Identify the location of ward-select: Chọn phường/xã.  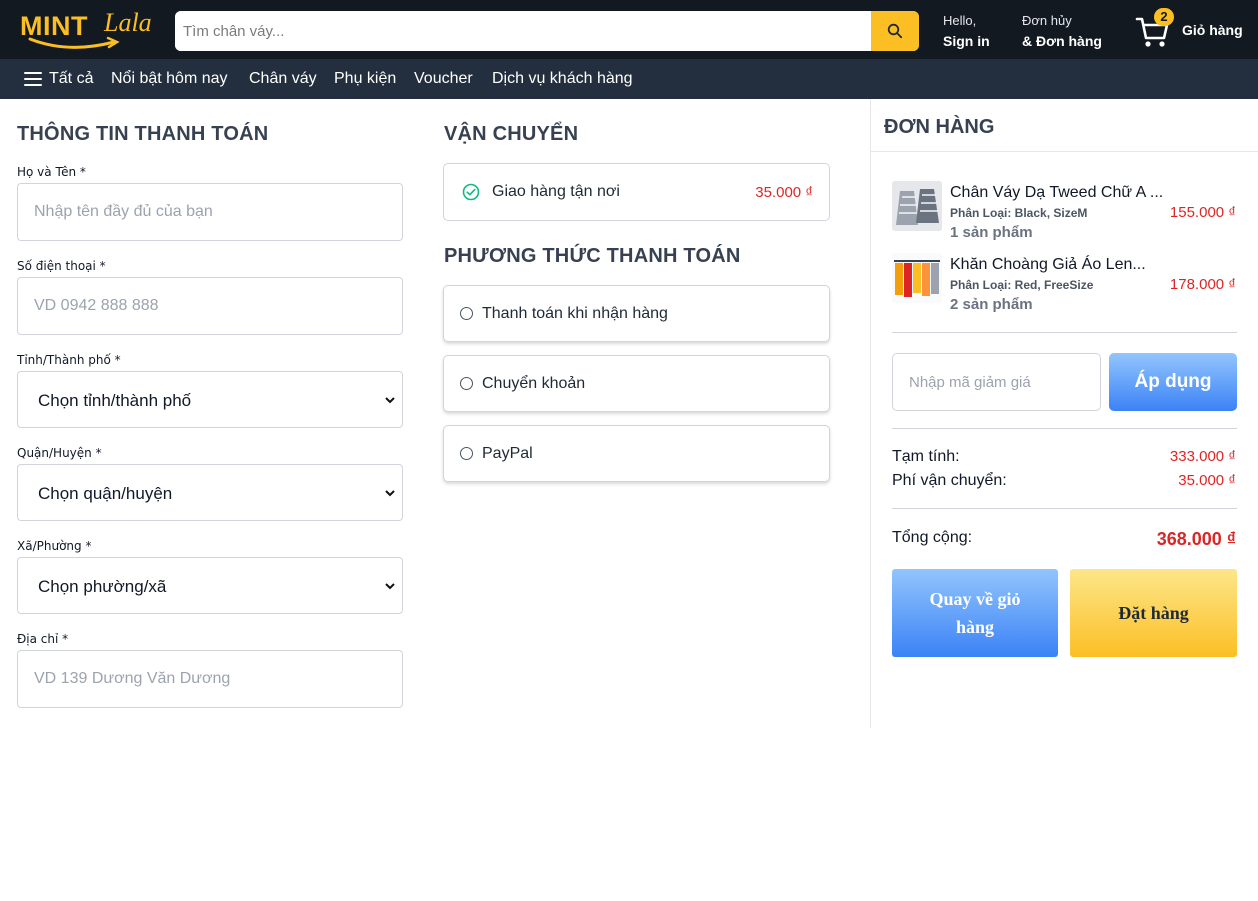
(210, 585).